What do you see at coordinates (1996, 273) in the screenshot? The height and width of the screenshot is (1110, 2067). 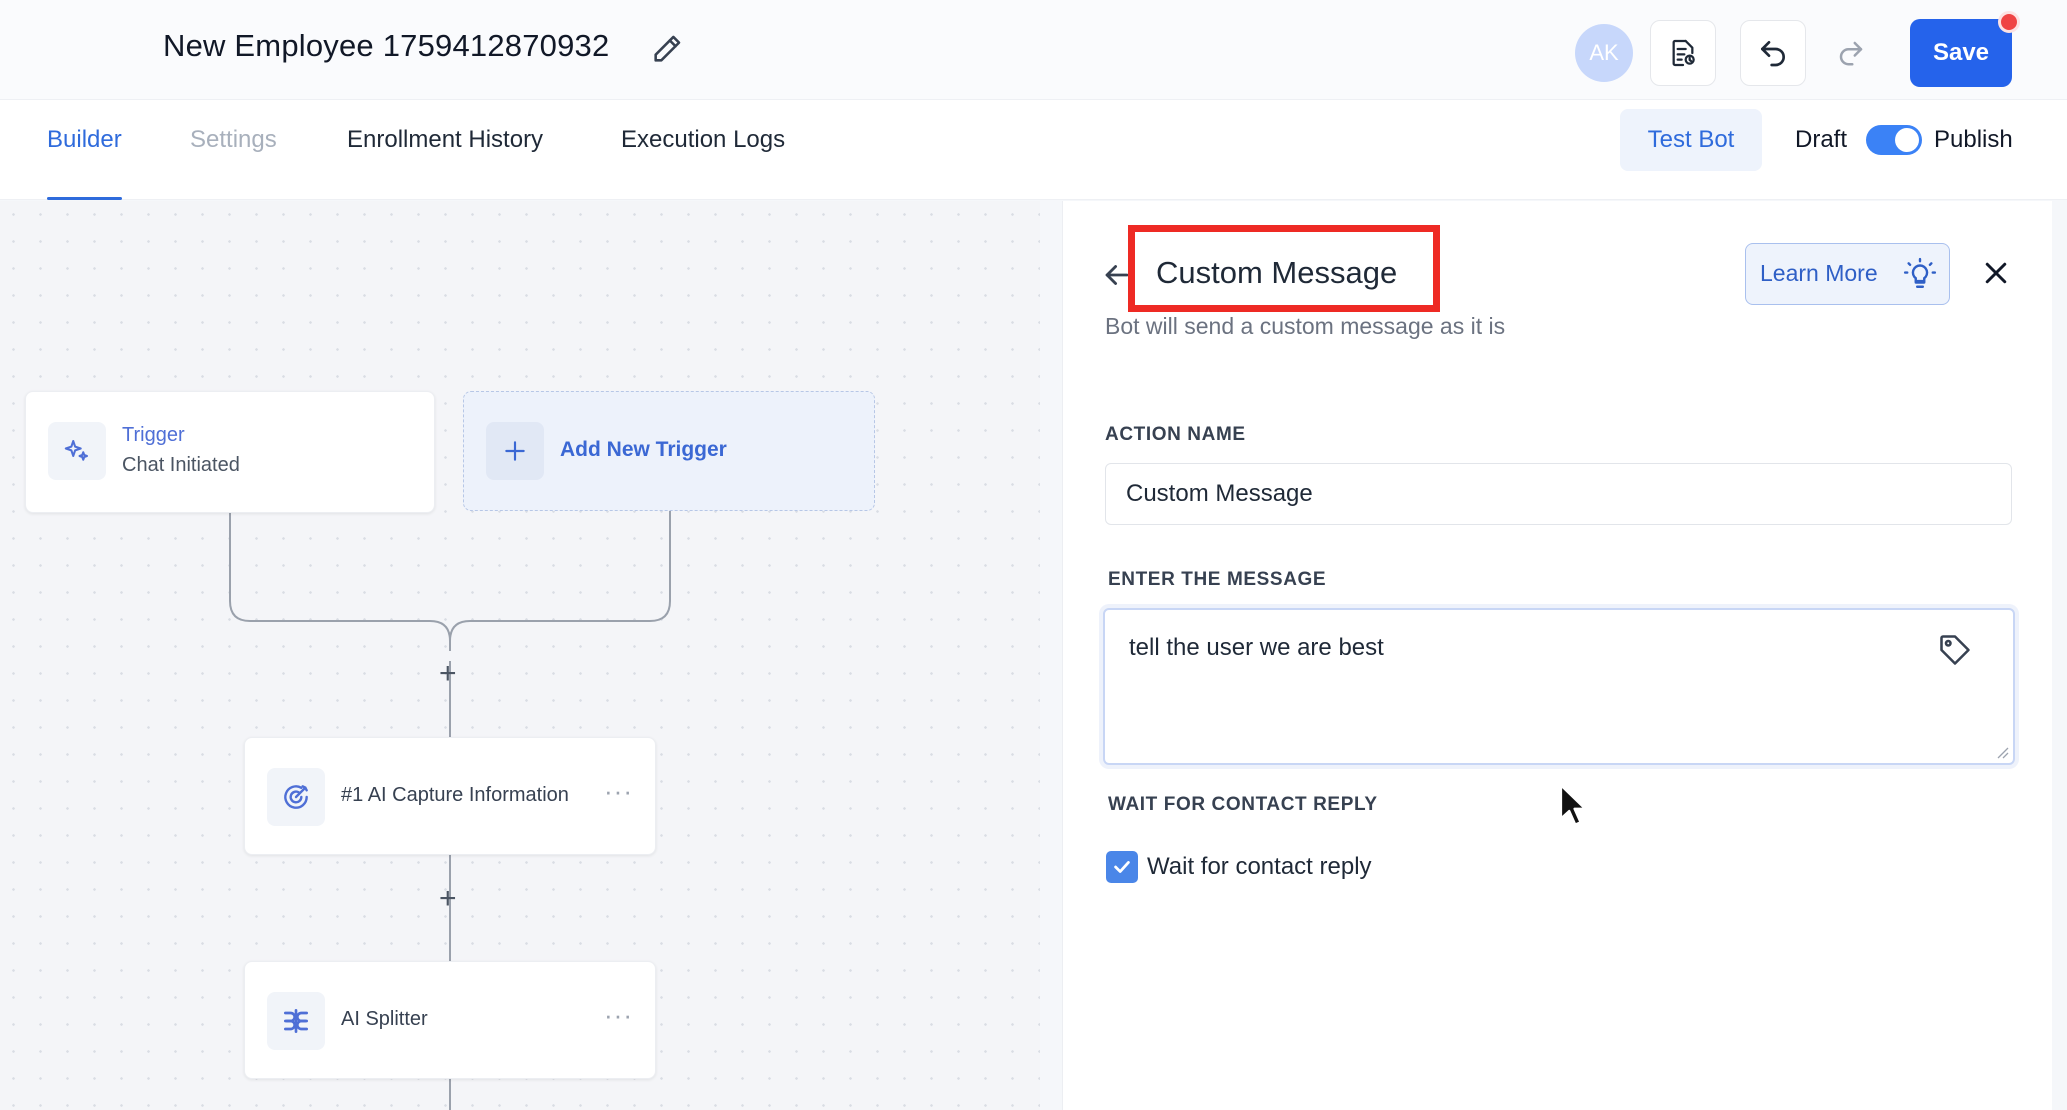 I see `close-icon` at bounding box center [1996, 273].